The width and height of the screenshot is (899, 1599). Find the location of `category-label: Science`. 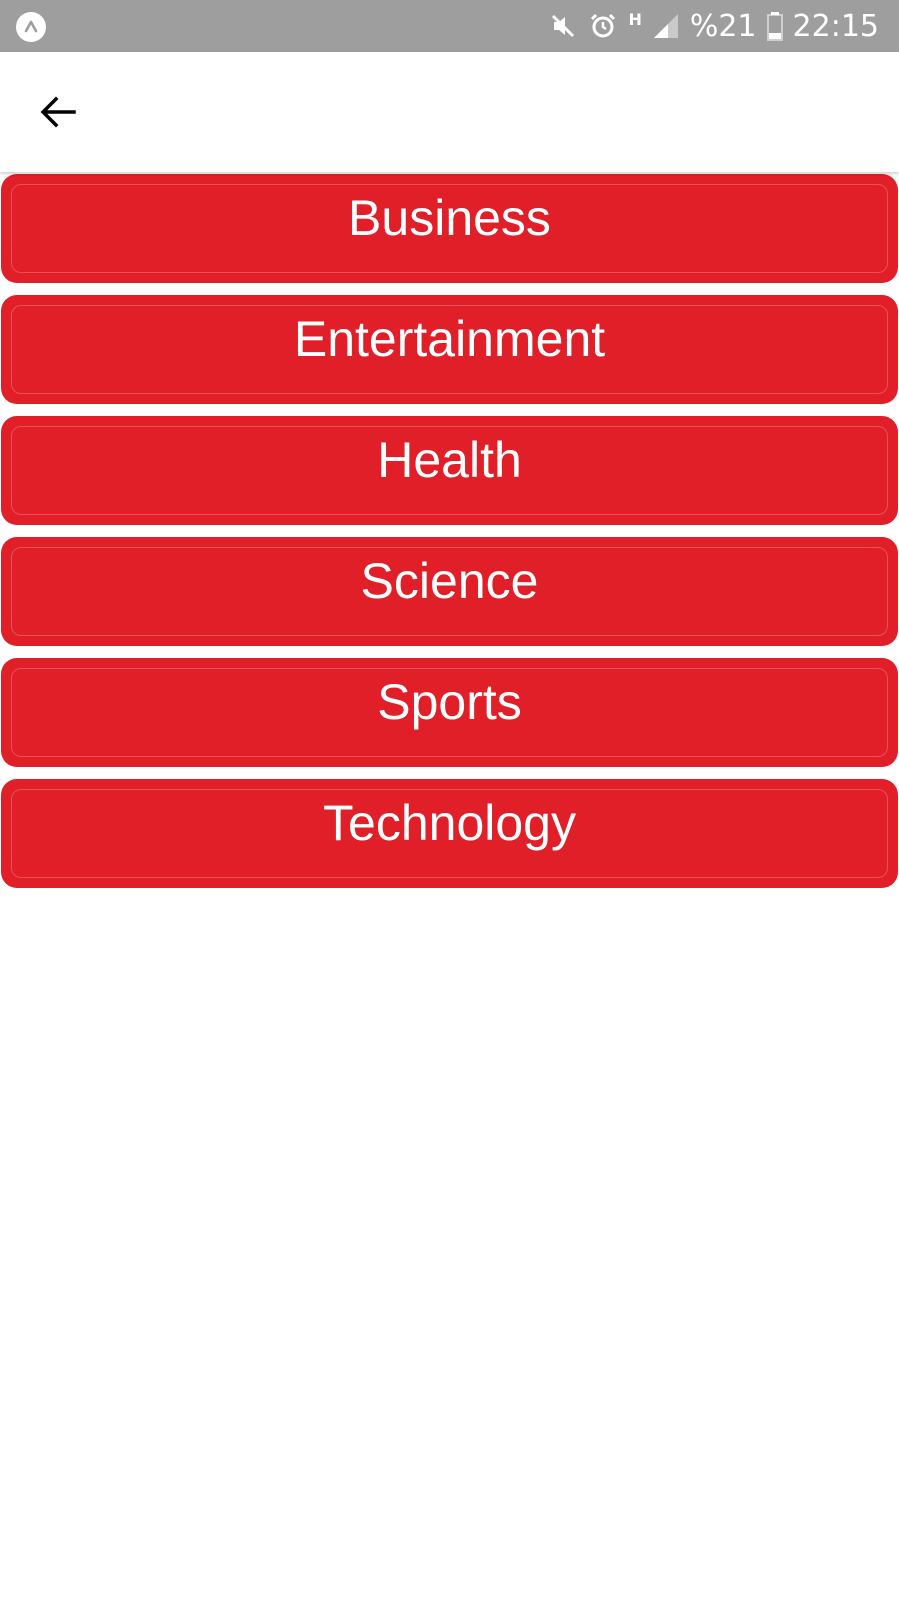

category-label: Science is located at coordinates (449, 581).